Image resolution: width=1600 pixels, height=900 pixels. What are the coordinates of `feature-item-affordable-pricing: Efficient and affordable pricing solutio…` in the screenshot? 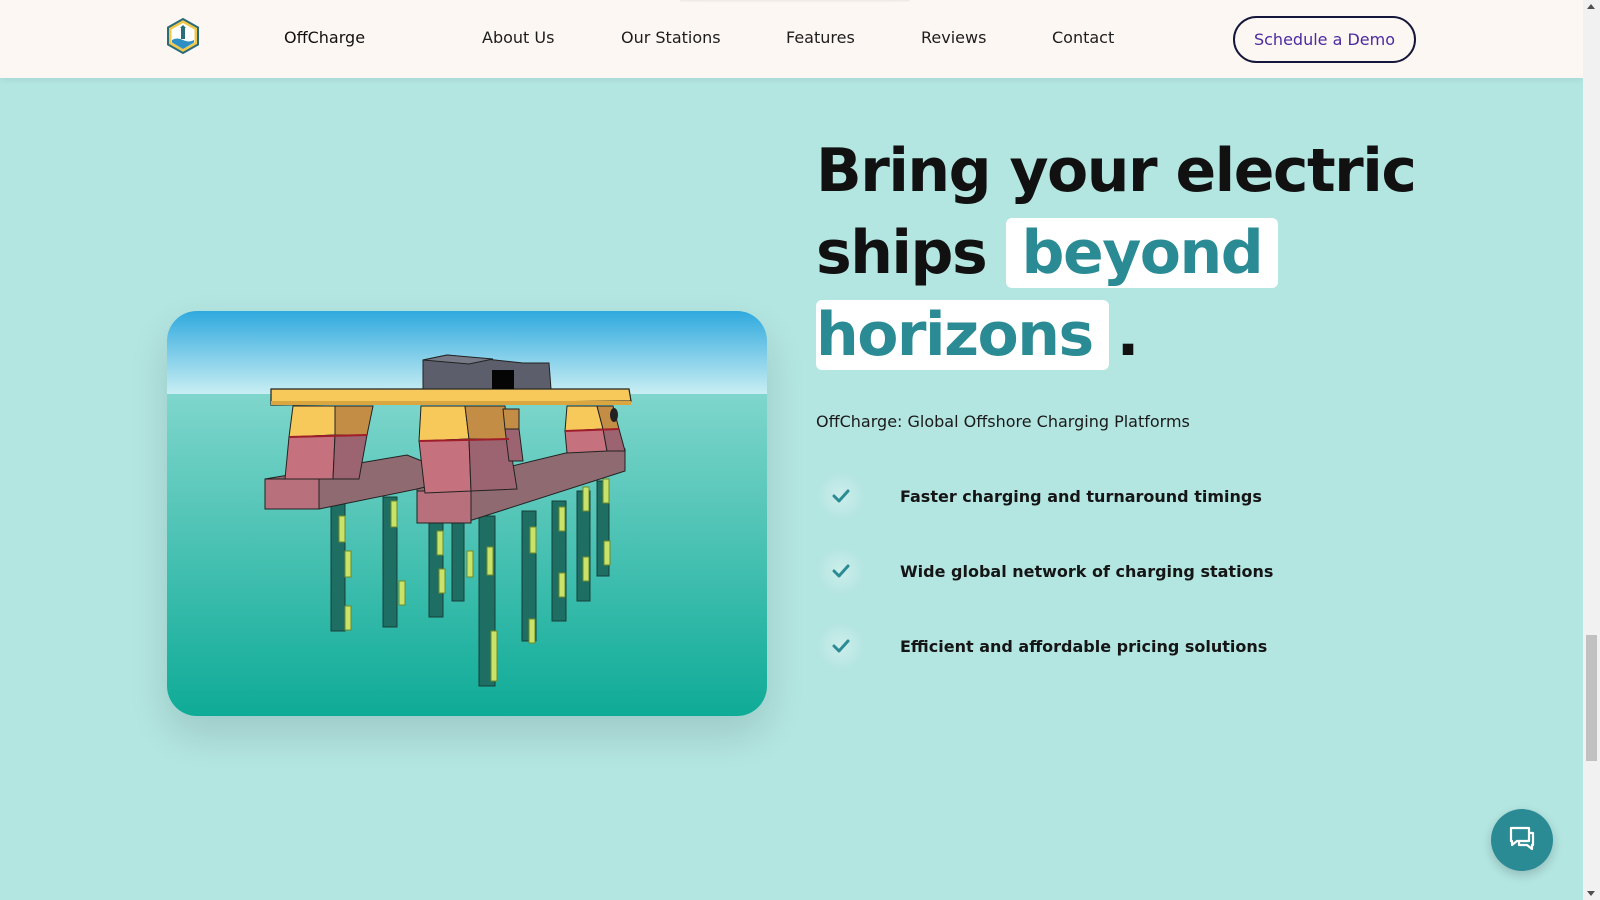 It's located at (1041, 646).